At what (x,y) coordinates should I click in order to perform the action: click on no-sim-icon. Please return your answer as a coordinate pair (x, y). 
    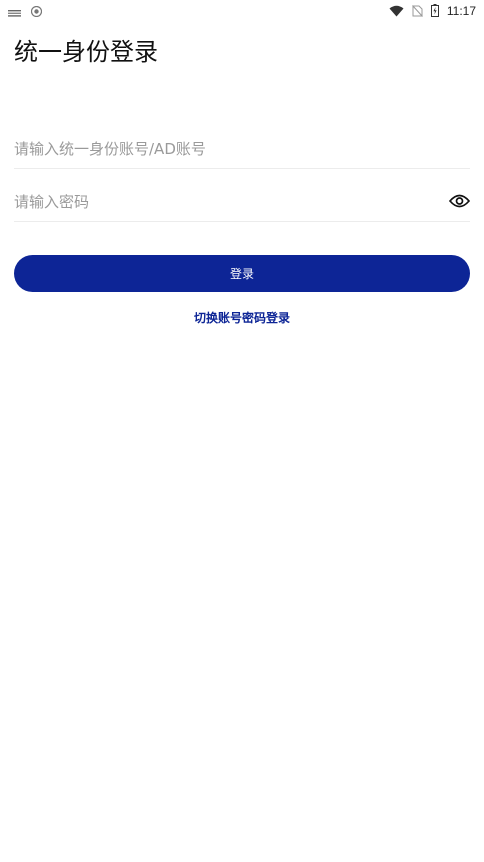
    Looking at the image, I should click on (417, 11).